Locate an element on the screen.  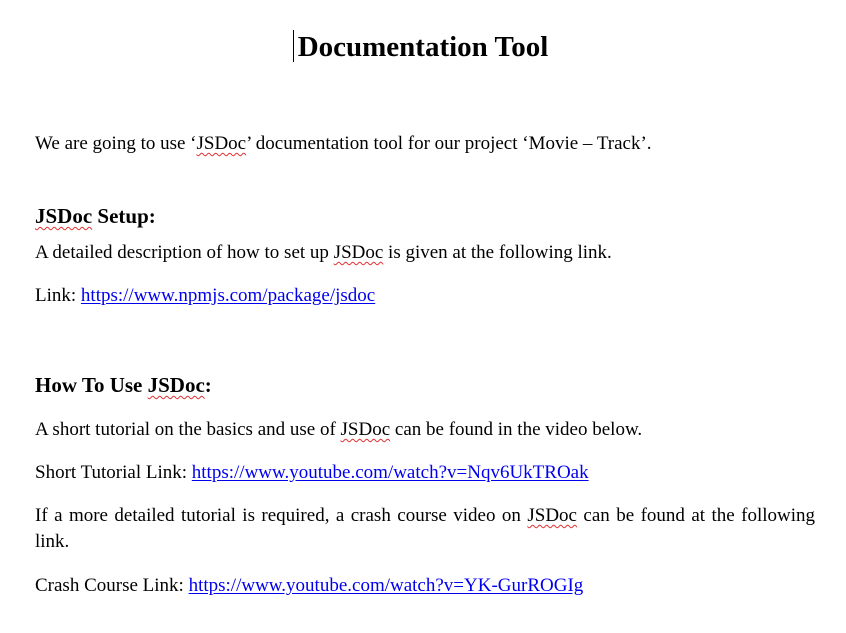
crash-course-label: Crash Course Link: is located at coordinates (112, 585).